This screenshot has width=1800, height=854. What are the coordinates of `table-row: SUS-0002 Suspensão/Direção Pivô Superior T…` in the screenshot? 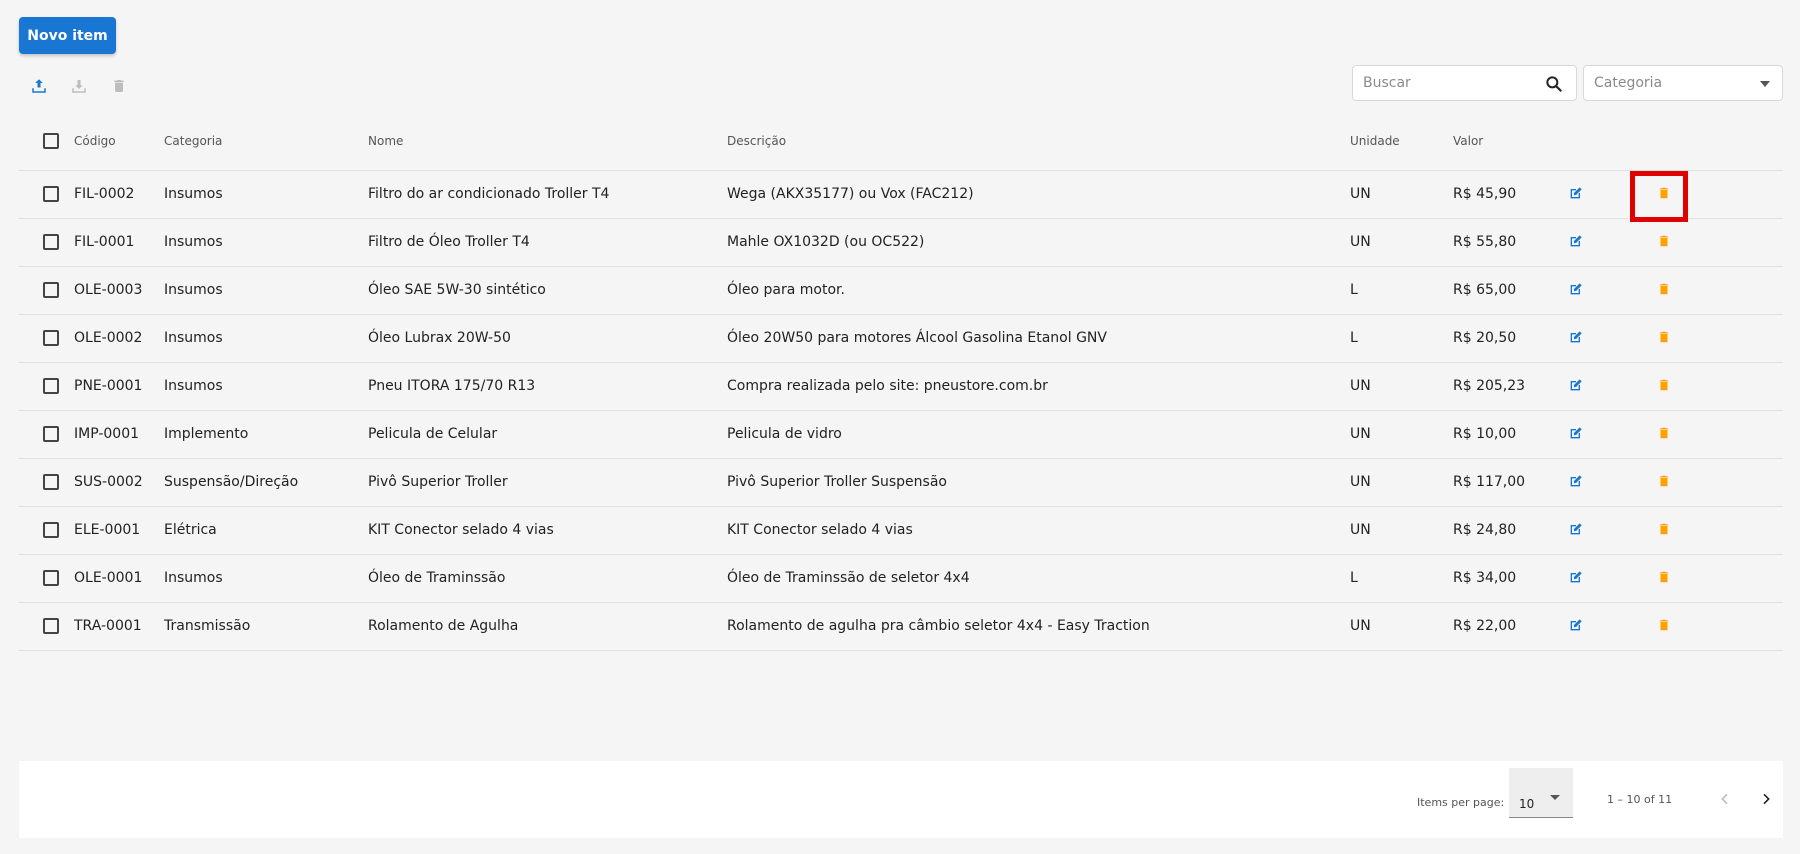 It's located at (901, 482).